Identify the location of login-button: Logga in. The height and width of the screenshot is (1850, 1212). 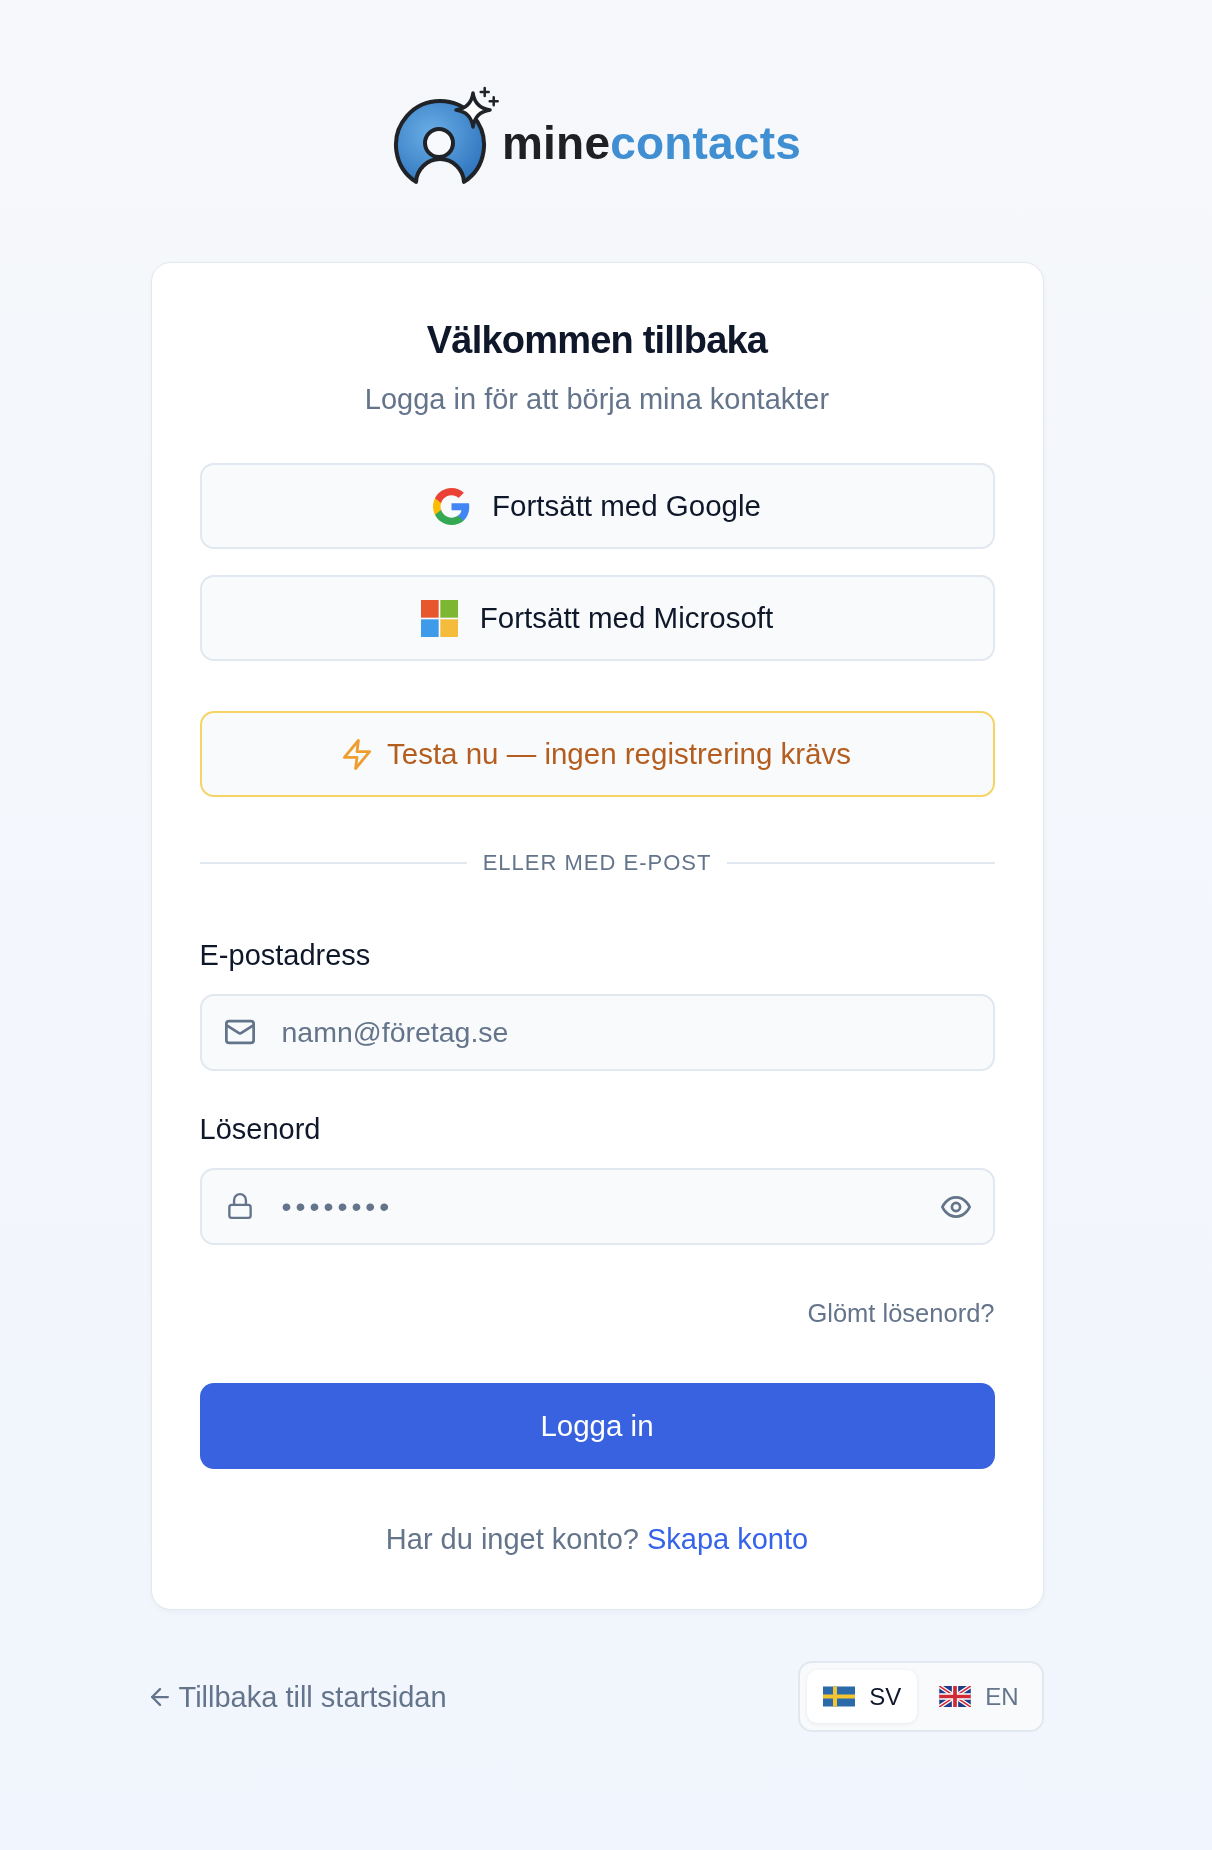
(597, 1426).